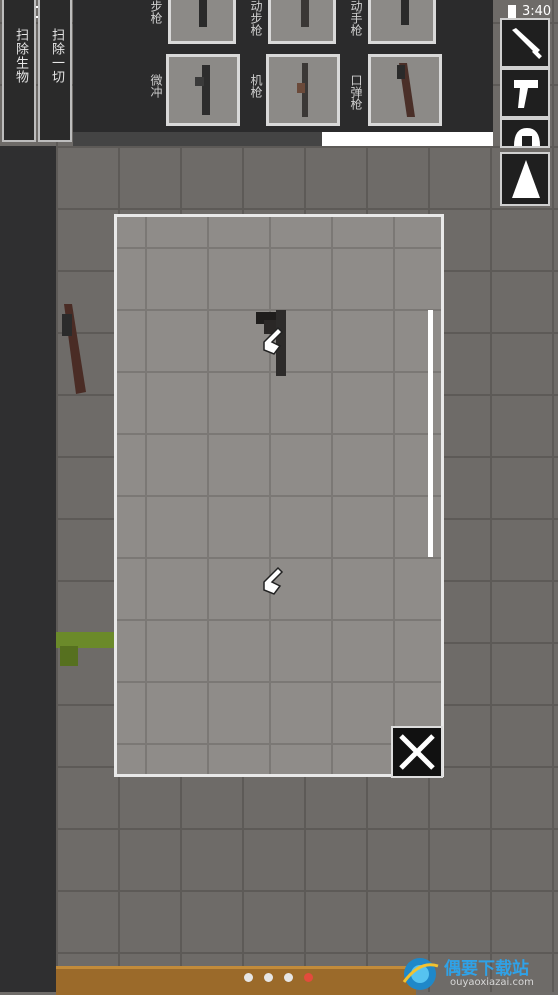  What do you see at coordinates (28, 569) in the screenshot?
I see `left-wall` at bounding box center [28, 569].